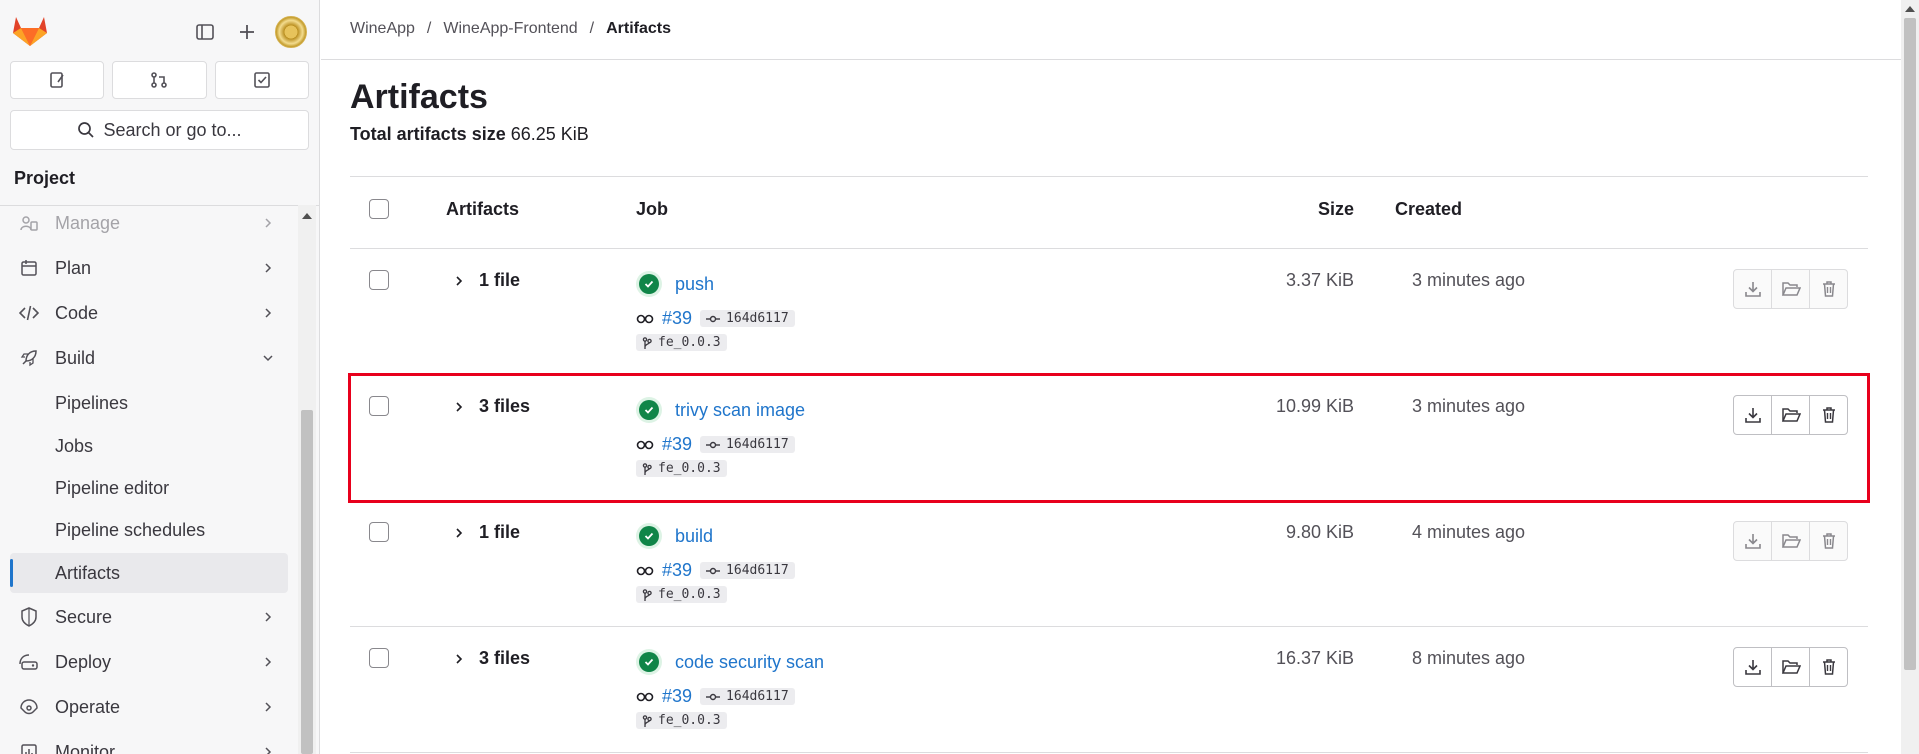  What do you see at coordinates (149, 488) in the screenshot?
I see `sidebar-item-pipeline-editor: Pipeline editor` at bounding box center [149, 488].